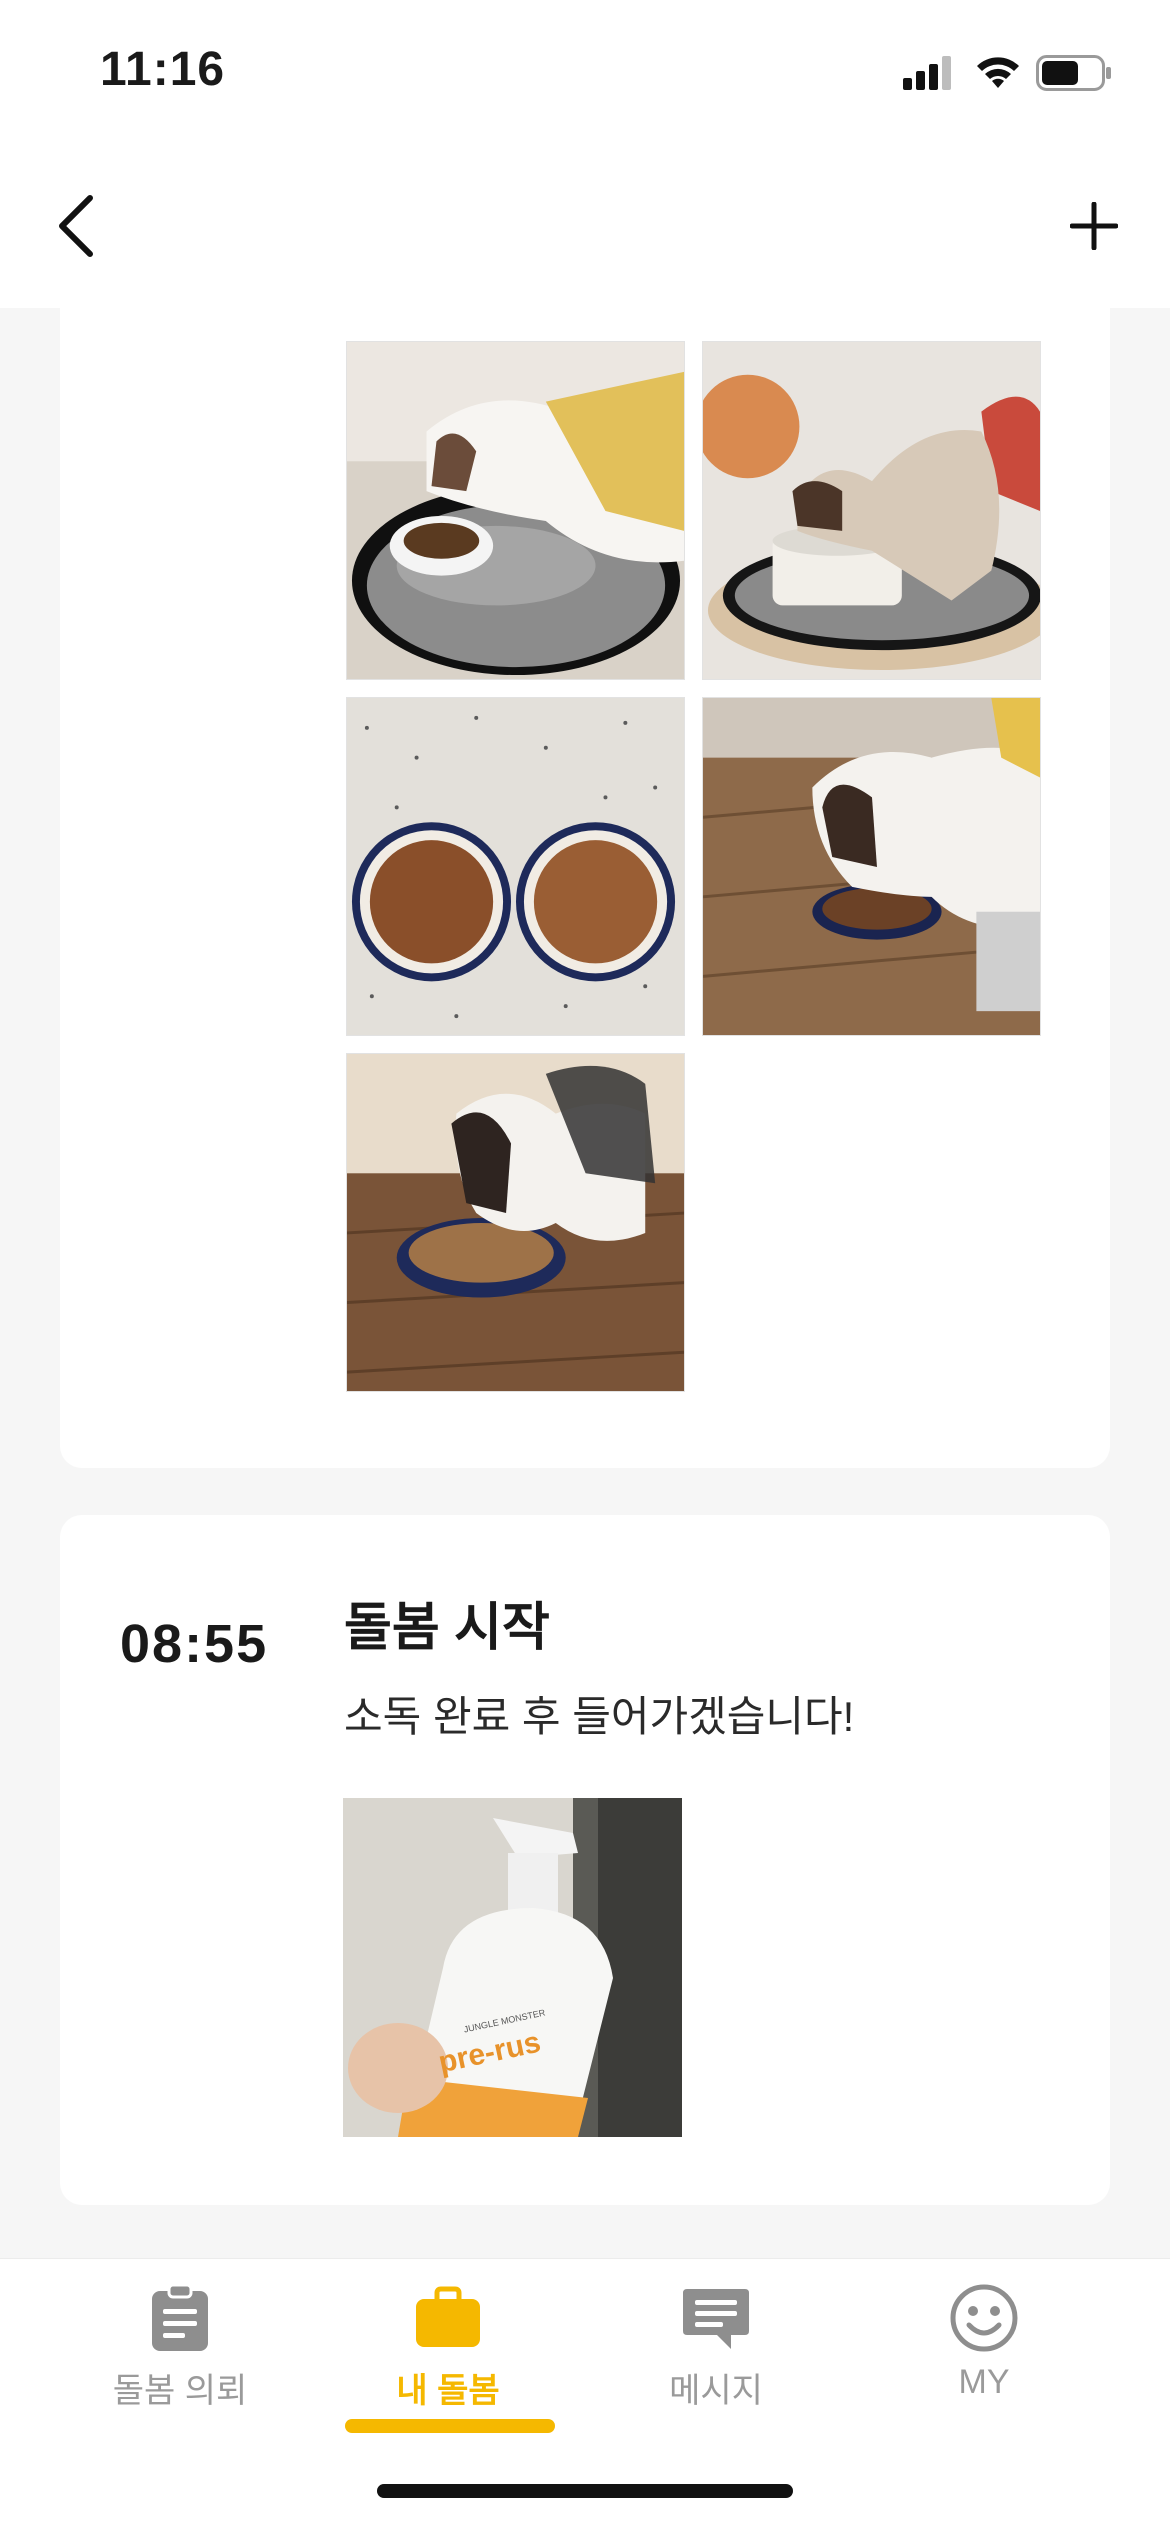 The image size is (1170, 2532). What do you see at coordinates (180, 2391) in the screenshot?
I see `tab-label: 돌봄 의뢰` at bounding box center [180, 2391].